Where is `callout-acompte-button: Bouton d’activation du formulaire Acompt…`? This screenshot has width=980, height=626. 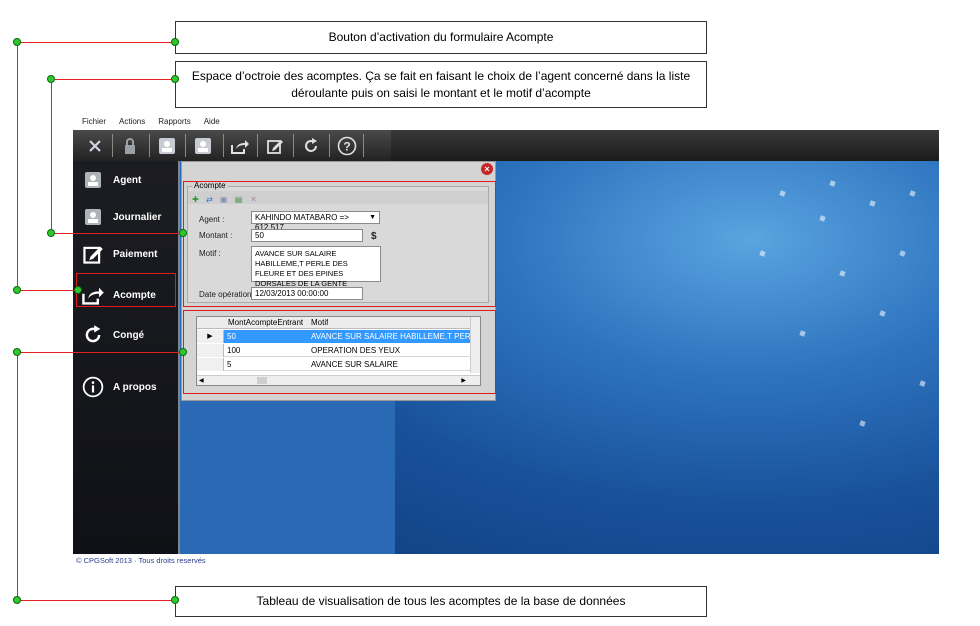
callout-acompte-button: Bouton d’activation du formulaire Acompt… is located at coordinates (441, 37).